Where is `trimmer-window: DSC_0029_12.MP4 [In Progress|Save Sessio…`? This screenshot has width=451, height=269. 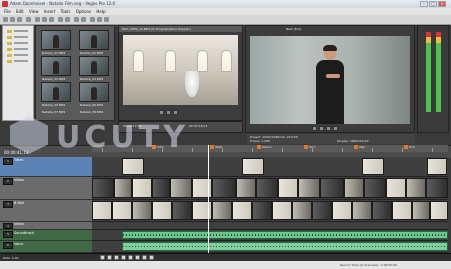 trimmer-window: DSC_0029_12.MP4 [In Progress|Save Sessio… is located at coordinates (180, 73).